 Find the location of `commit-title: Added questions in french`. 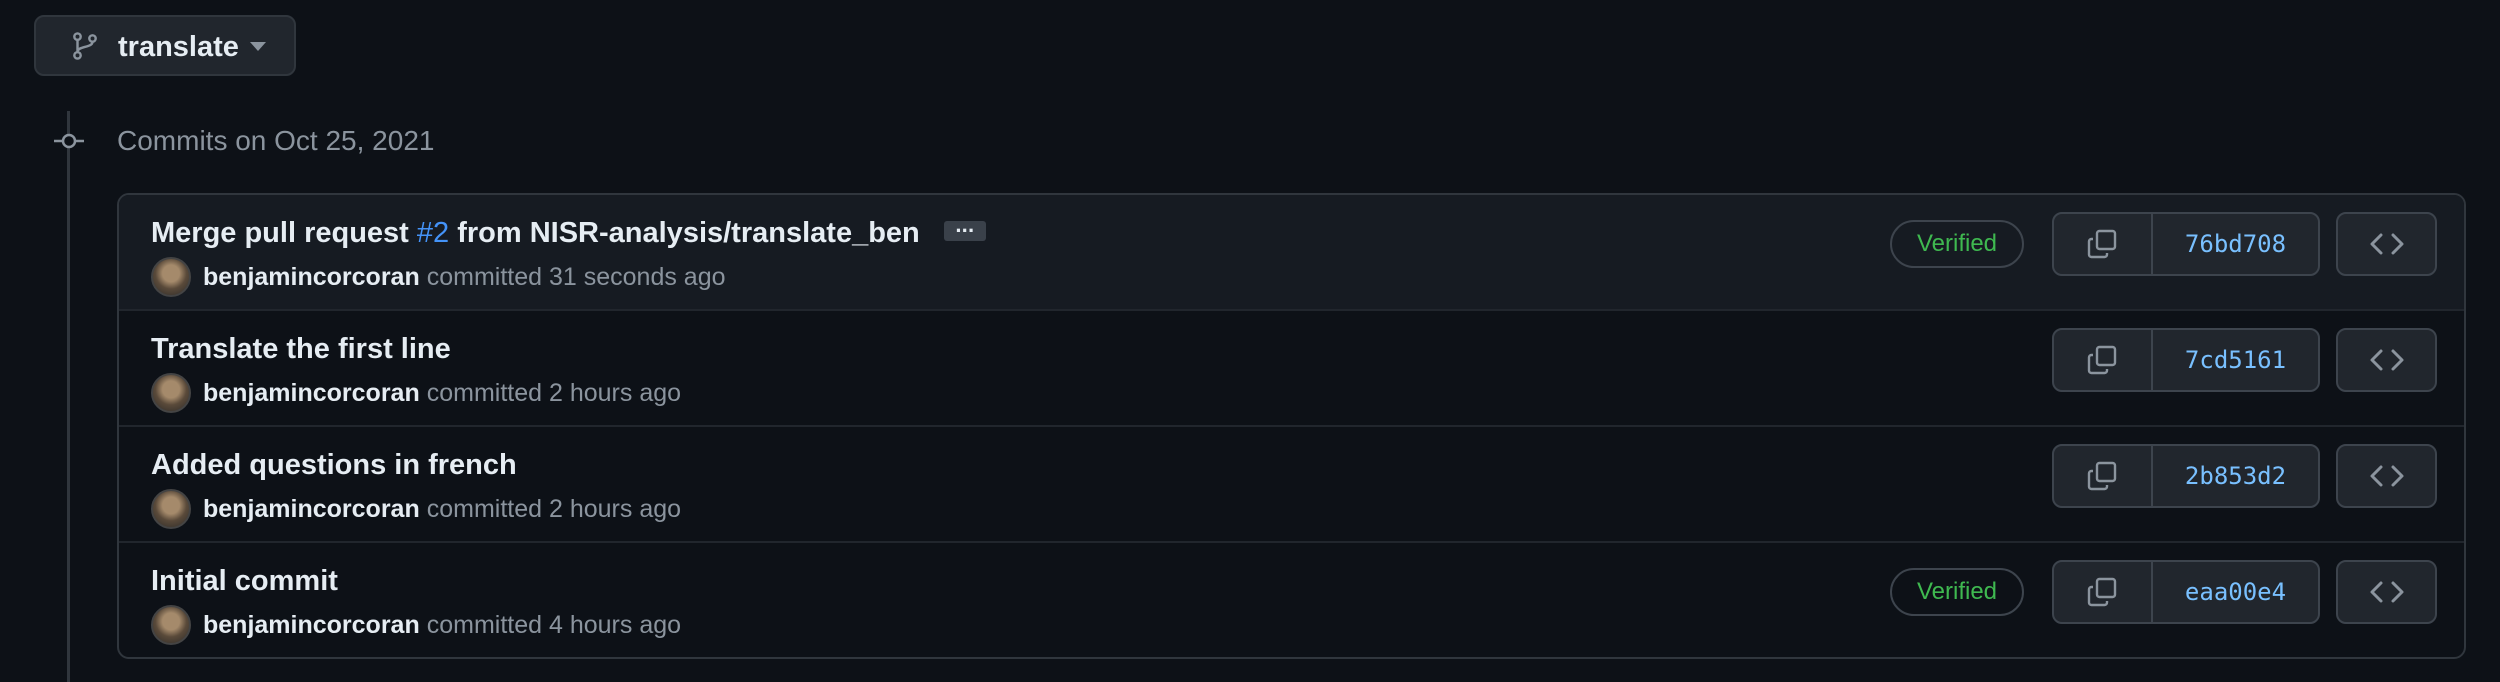

commit-title: Added questions in french is located at coordinates (334, 465).